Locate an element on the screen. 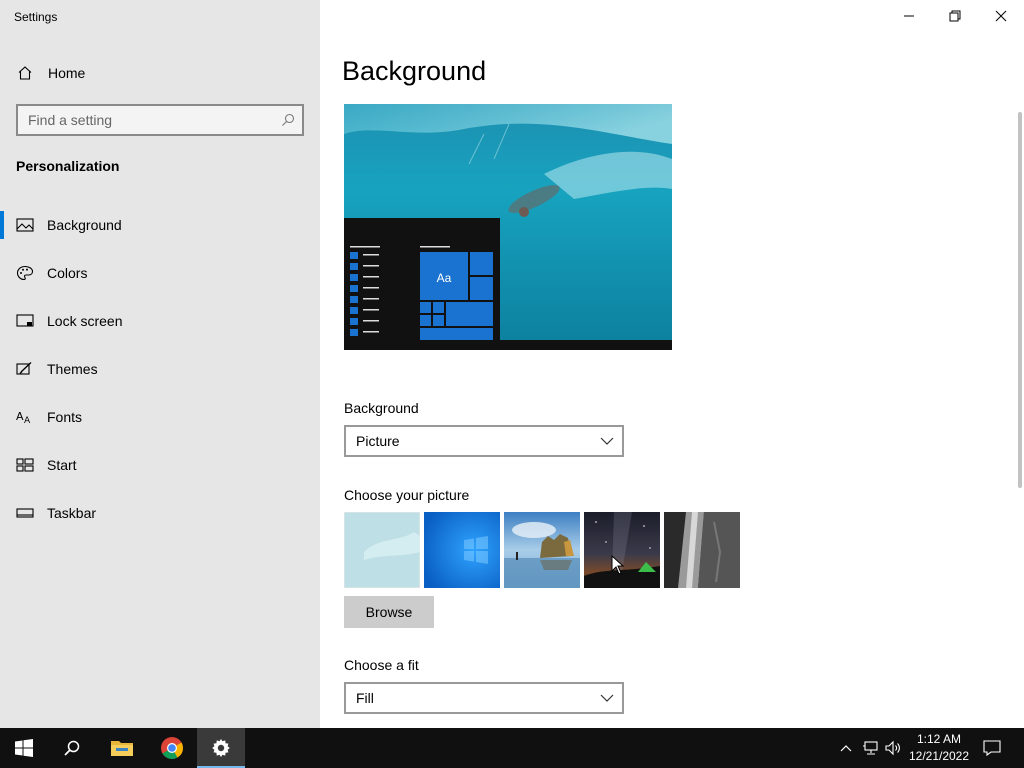  speaker-icon is located at coordinates (892, 748).